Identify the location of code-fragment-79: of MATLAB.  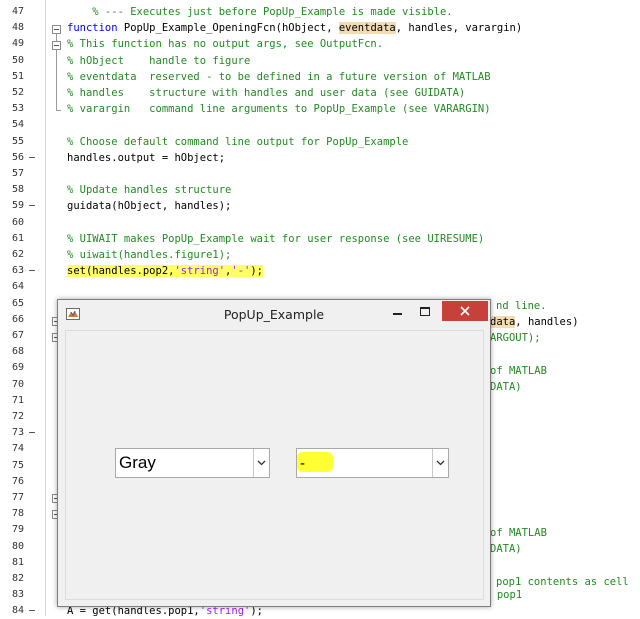
(518, 533).